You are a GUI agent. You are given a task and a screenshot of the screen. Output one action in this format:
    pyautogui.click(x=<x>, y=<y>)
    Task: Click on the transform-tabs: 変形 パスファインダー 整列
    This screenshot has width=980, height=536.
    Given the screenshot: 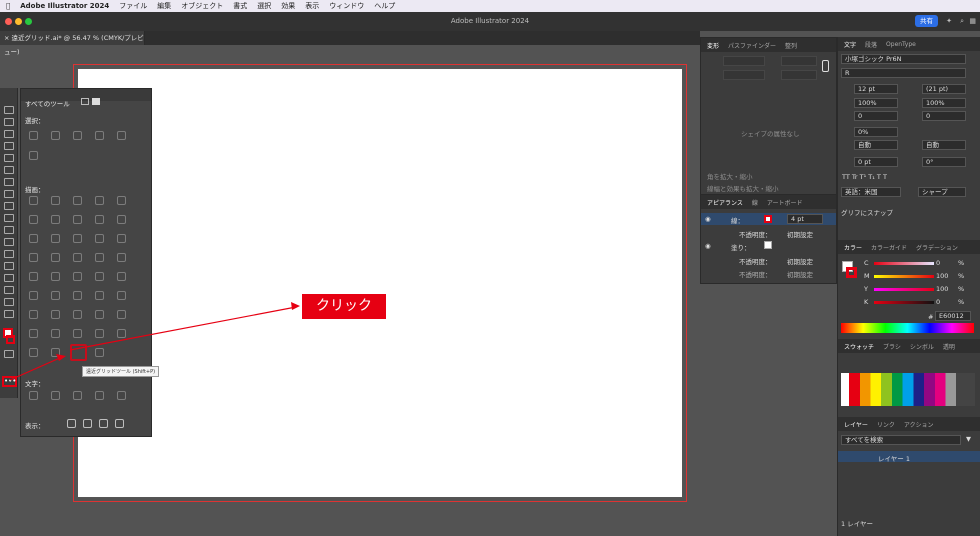 What is the action you would take?
    pyautogui.click(x=768, y=45)
    